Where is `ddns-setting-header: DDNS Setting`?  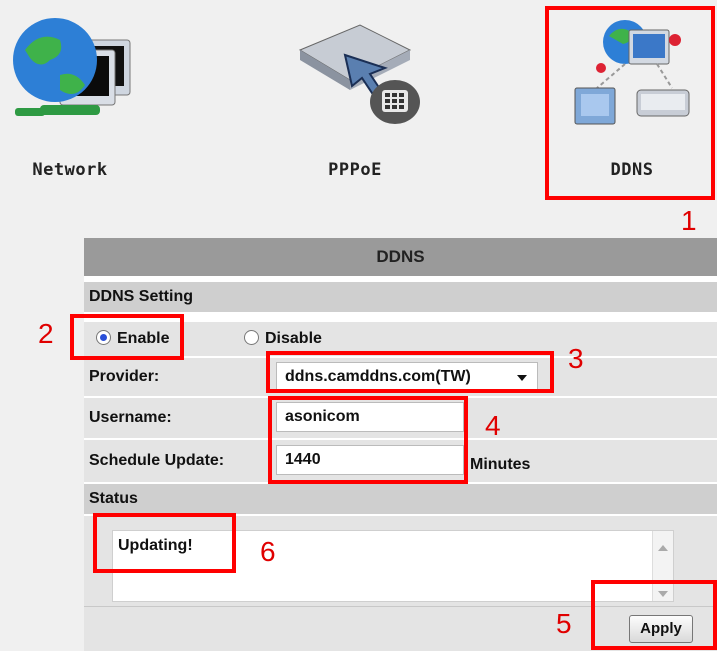 ddns-setting-header: DDNS Setting is located at coordinates (400, 297).